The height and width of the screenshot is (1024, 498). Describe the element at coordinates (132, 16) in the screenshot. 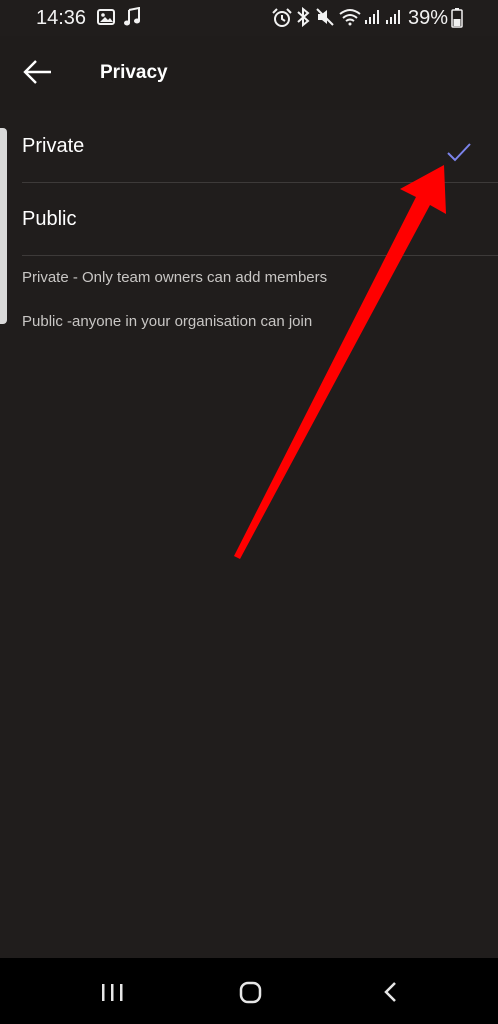

I see `music-note-icon` at that location.